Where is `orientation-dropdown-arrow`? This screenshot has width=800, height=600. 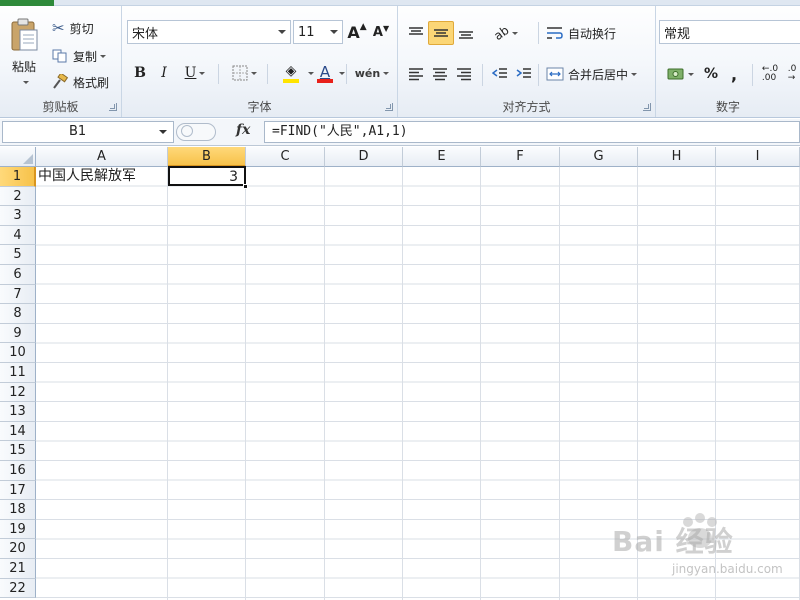 orientation-dropdown-arrow is located at coordinates (514, 33).